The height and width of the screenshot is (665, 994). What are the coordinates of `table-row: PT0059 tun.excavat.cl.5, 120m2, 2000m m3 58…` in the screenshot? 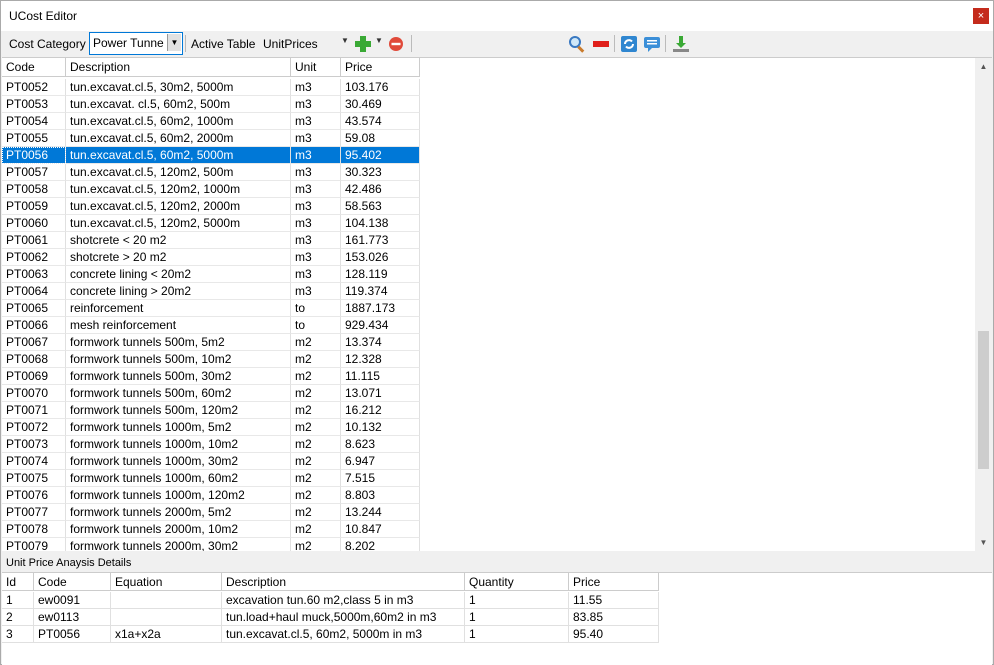 It's located at (211, 206).